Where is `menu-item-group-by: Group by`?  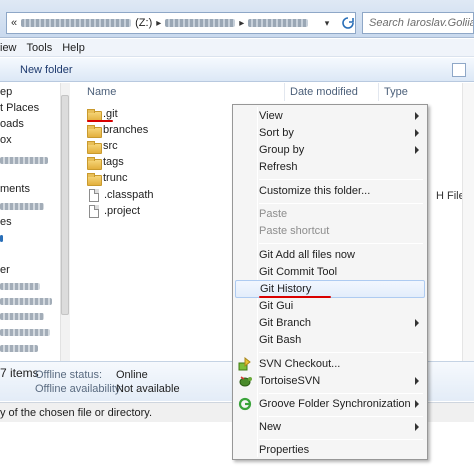 menu-item-group-by: Group by is located at coordinates (330, 150).